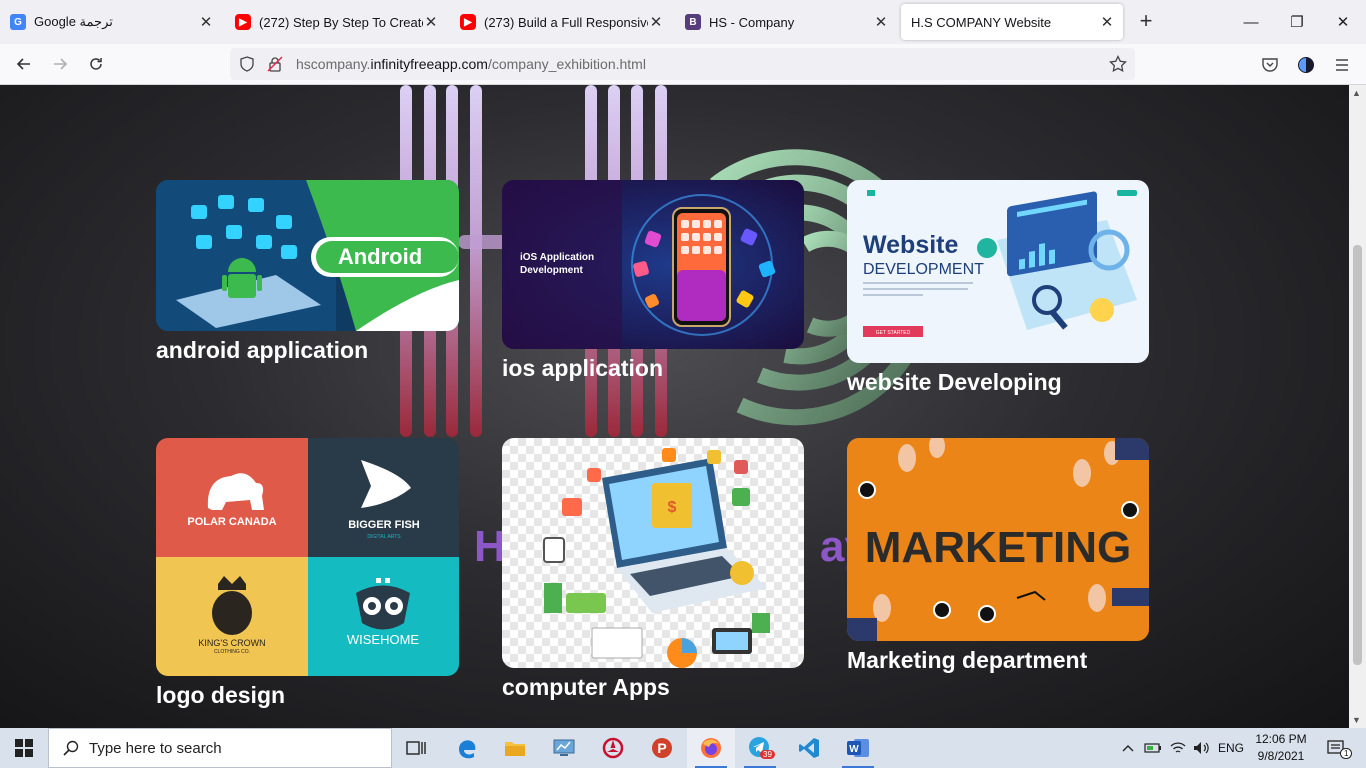 This screenshot has height=768, width=1366. I want to click on website-image-subtitle: DEVELOPMENT, so click(923, 269).